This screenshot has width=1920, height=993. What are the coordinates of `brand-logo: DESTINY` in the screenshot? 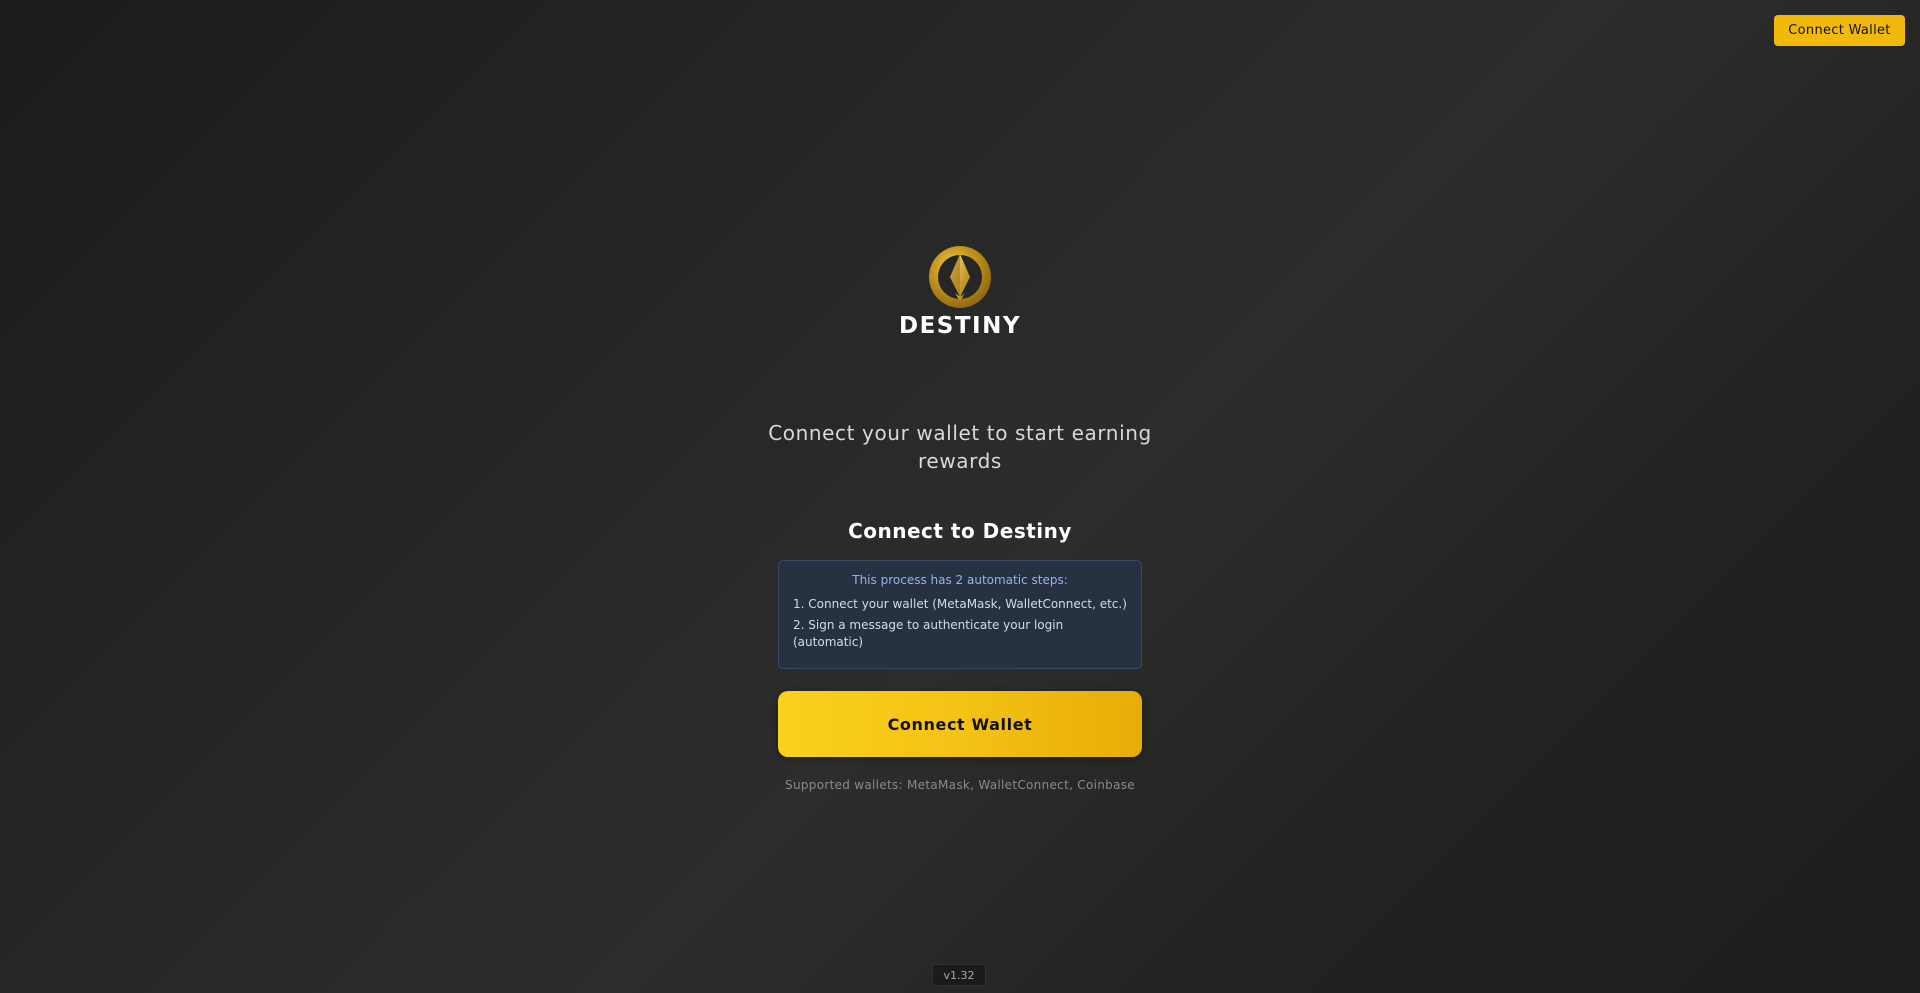 It's located at (960, 292).